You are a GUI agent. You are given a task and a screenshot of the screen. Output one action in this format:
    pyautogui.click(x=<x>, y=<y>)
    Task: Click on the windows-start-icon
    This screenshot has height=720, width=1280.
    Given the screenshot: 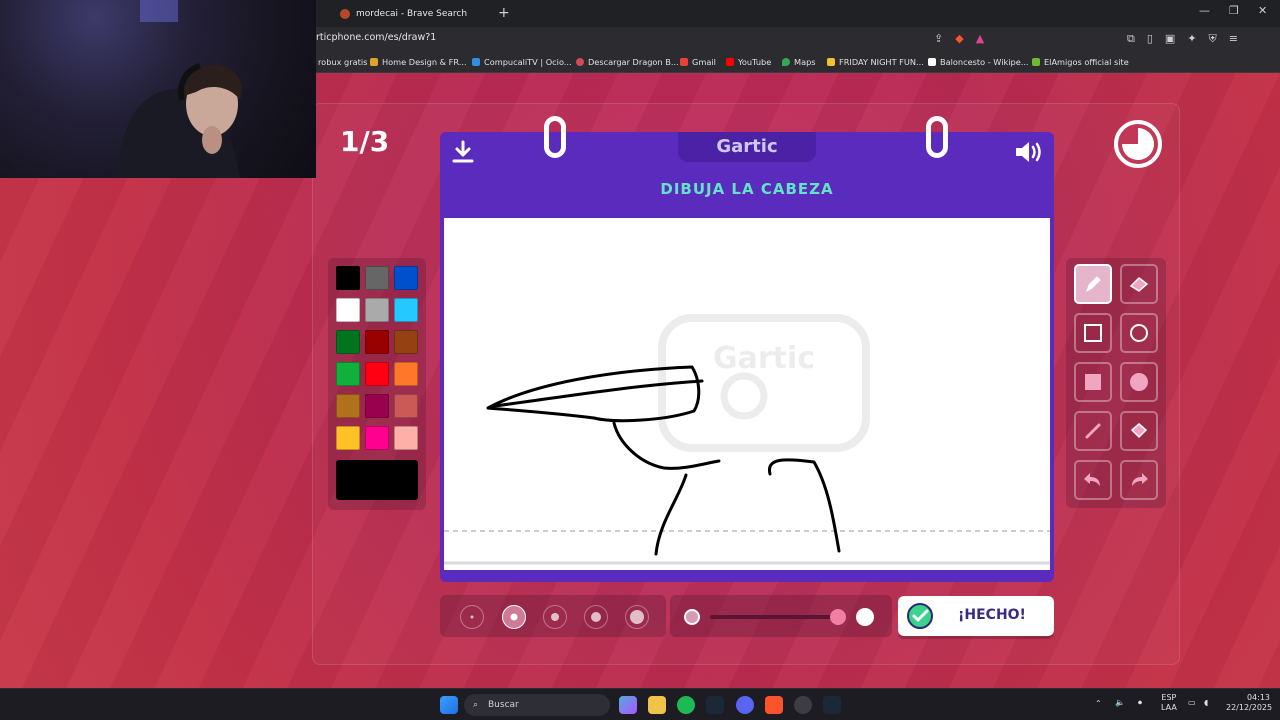 What is the action you would take?
    pyautogui.click(x=449, y=705)
    